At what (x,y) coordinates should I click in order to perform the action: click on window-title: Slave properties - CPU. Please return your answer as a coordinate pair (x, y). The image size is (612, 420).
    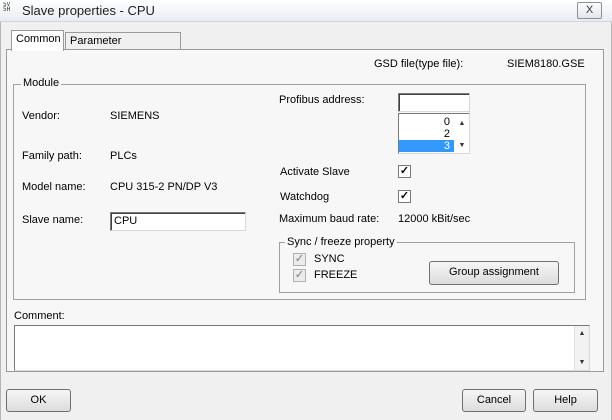
    Looking at the image, I should click on (88, 10).